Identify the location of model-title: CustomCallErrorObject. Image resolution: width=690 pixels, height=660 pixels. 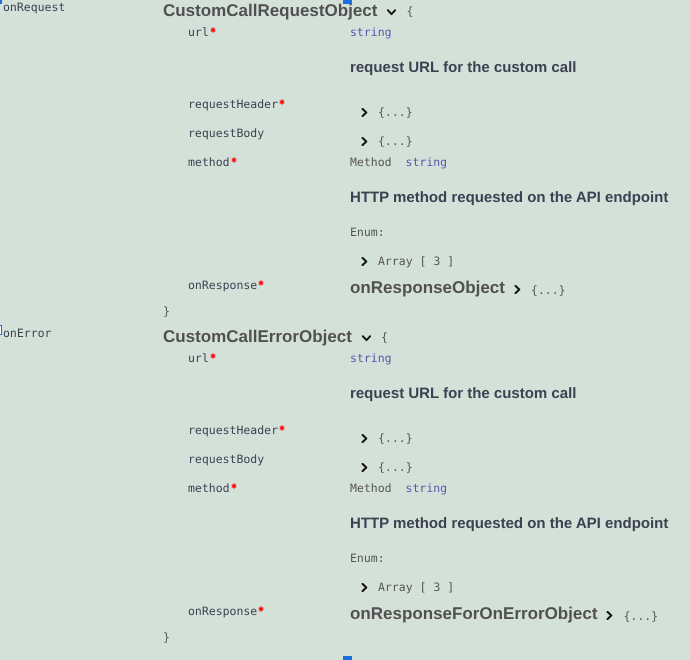
(257, 337).